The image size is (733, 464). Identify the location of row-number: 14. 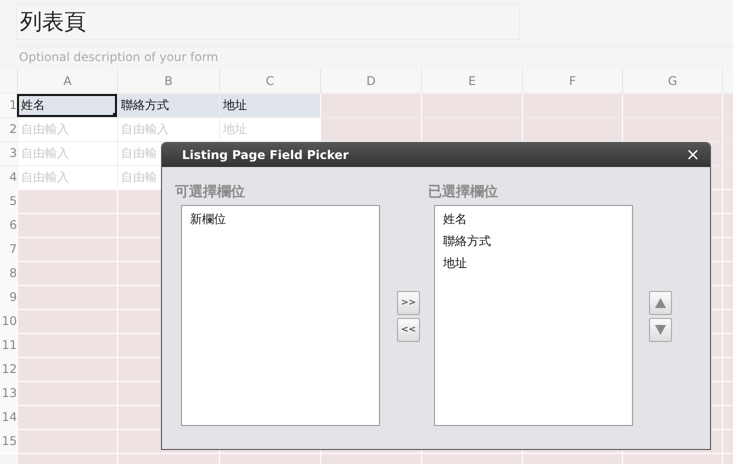
(8, 417).